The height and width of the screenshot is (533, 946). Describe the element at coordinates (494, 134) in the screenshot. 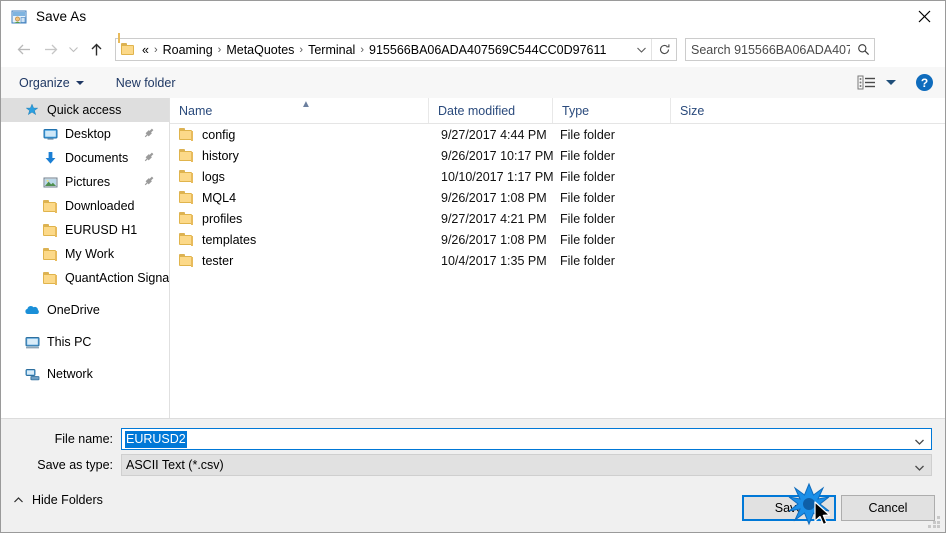

I see `file-date-cell: 9/27/2017 4:44 PM` at that location.